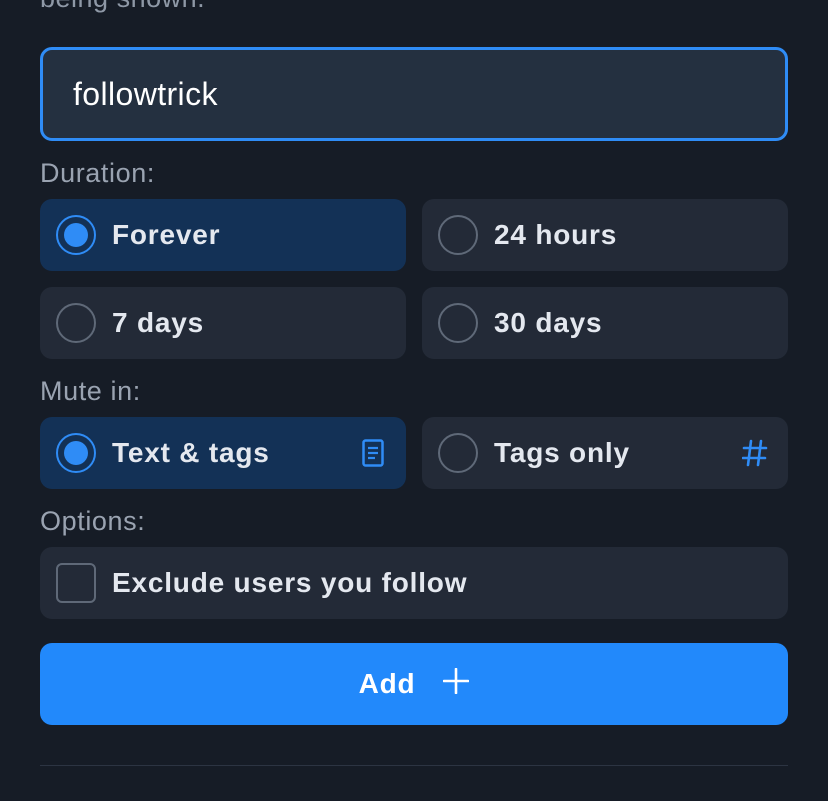 The height and width of the screenshot is (801, 828). Describe the element at coordinates (93, 521) in the screenshot. I see `options-label: Options:` at that location.